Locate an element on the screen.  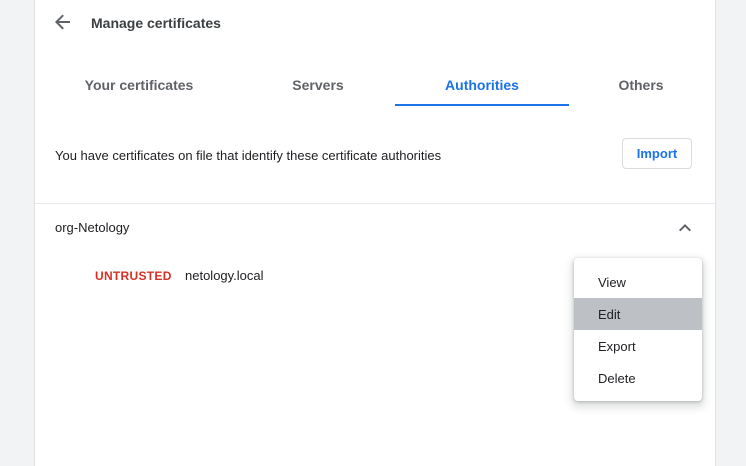
divider is located at coordinates (375, 203).